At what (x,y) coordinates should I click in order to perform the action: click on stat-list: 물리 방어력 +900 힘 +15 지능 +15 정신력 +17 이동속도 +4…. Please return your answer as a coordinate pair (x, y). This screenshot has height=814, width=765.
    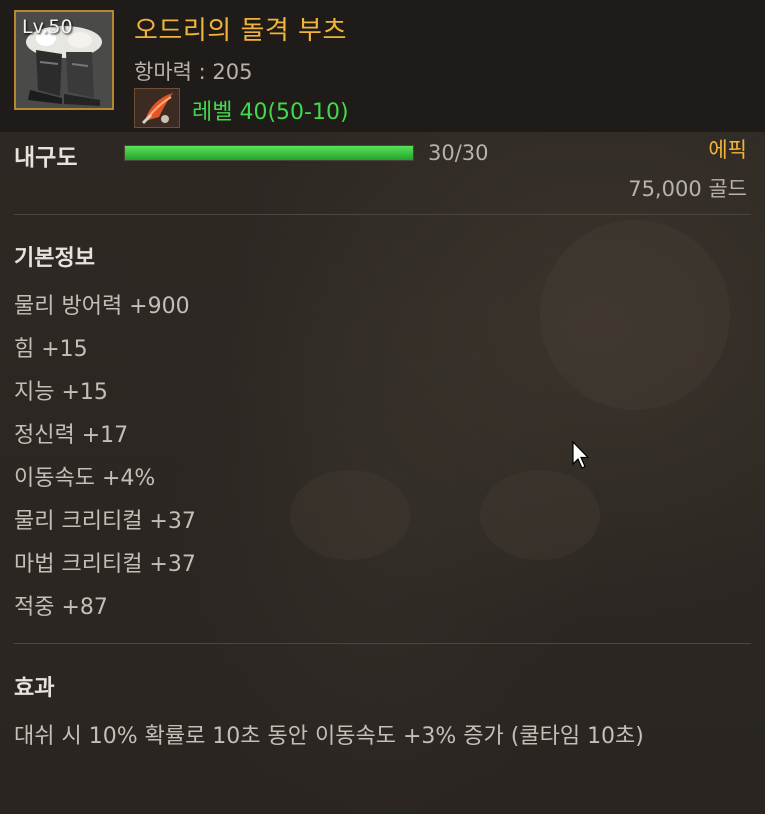
    Looking at the image, I should click on (105, 462).